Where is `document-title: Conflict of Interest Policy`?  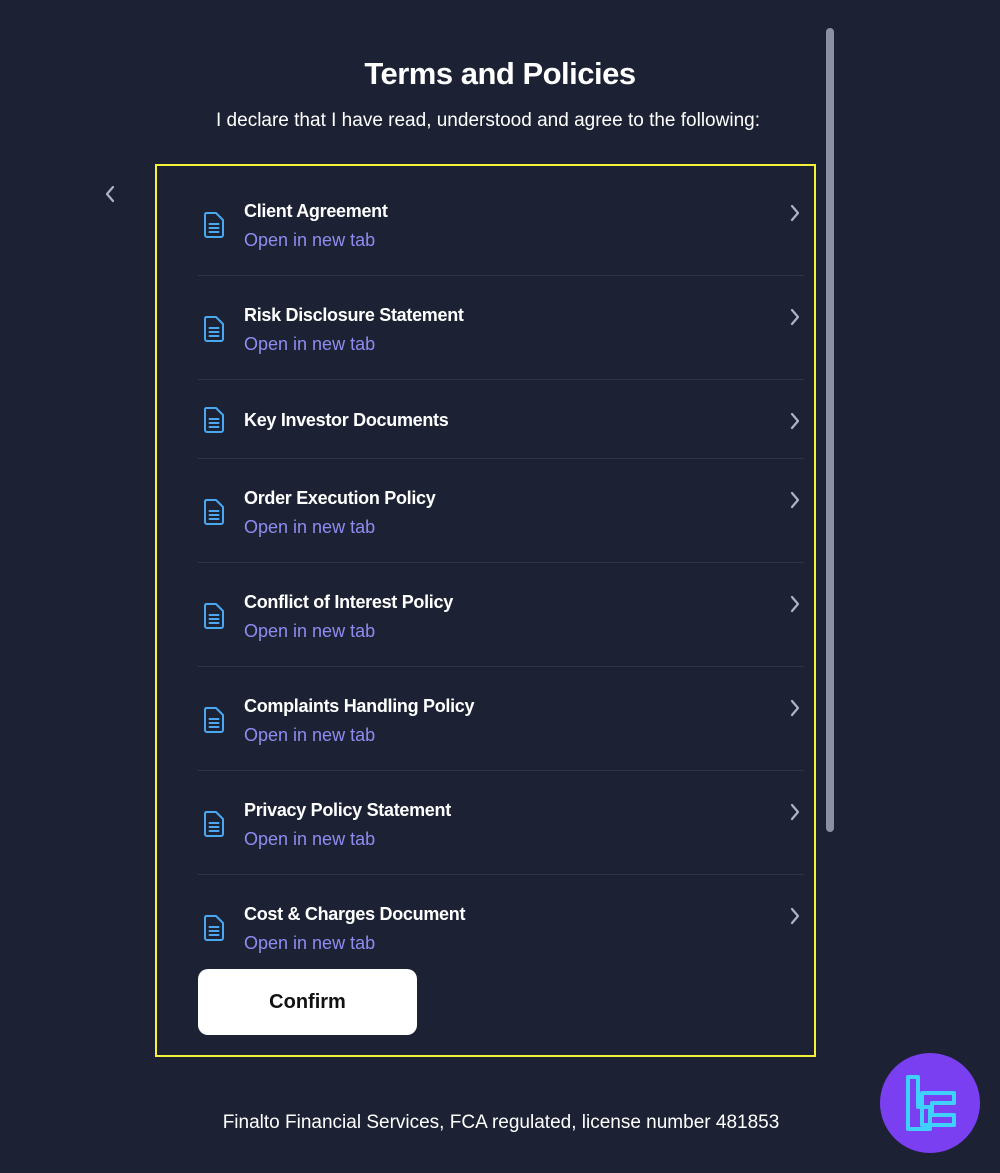 document-title: Conflict of Interest Policy is located at coordinates (348, 602).